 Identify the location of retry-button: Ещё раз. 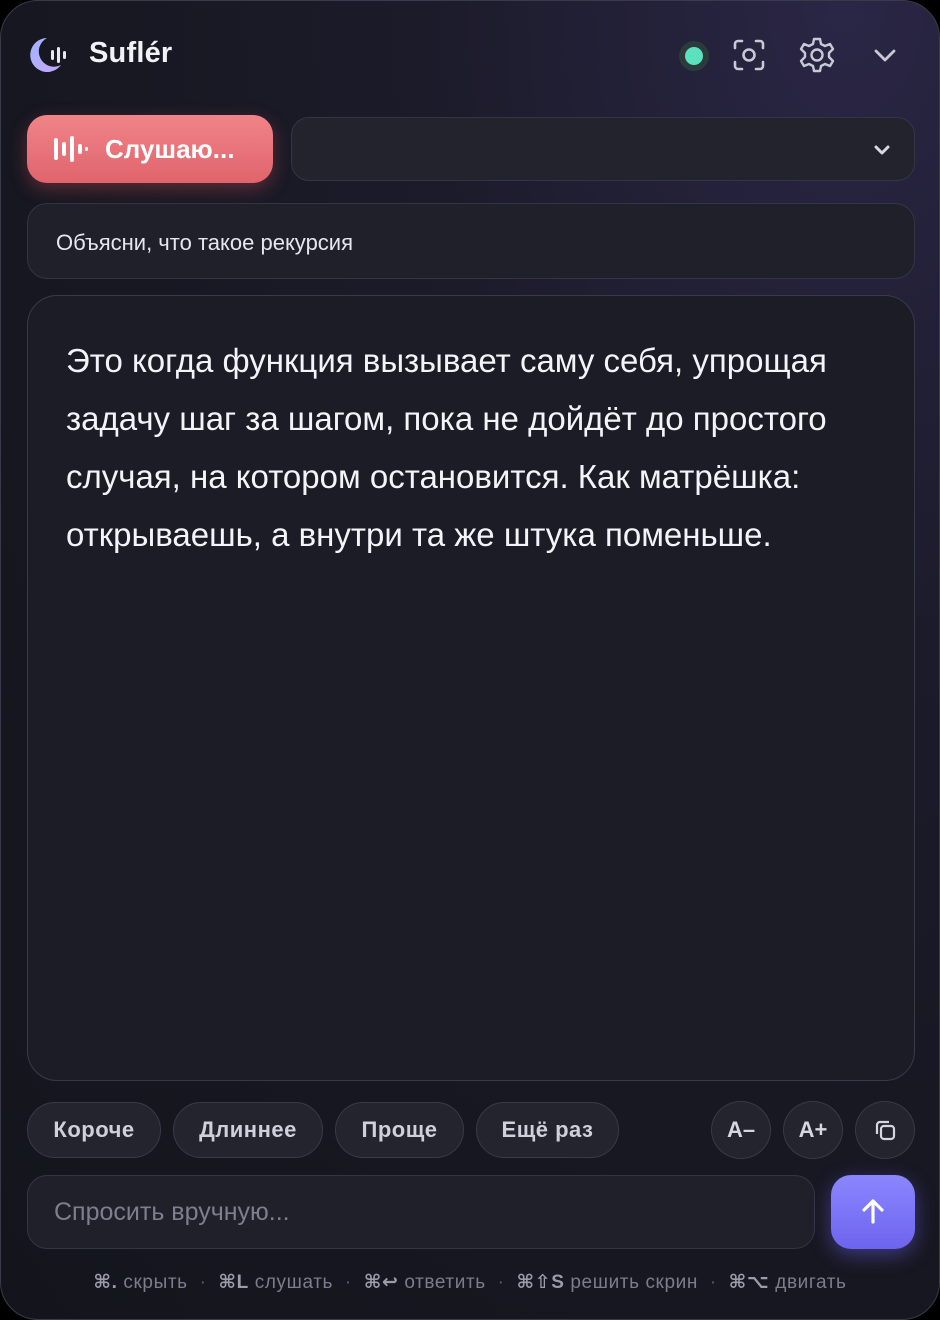
(547, 1130).